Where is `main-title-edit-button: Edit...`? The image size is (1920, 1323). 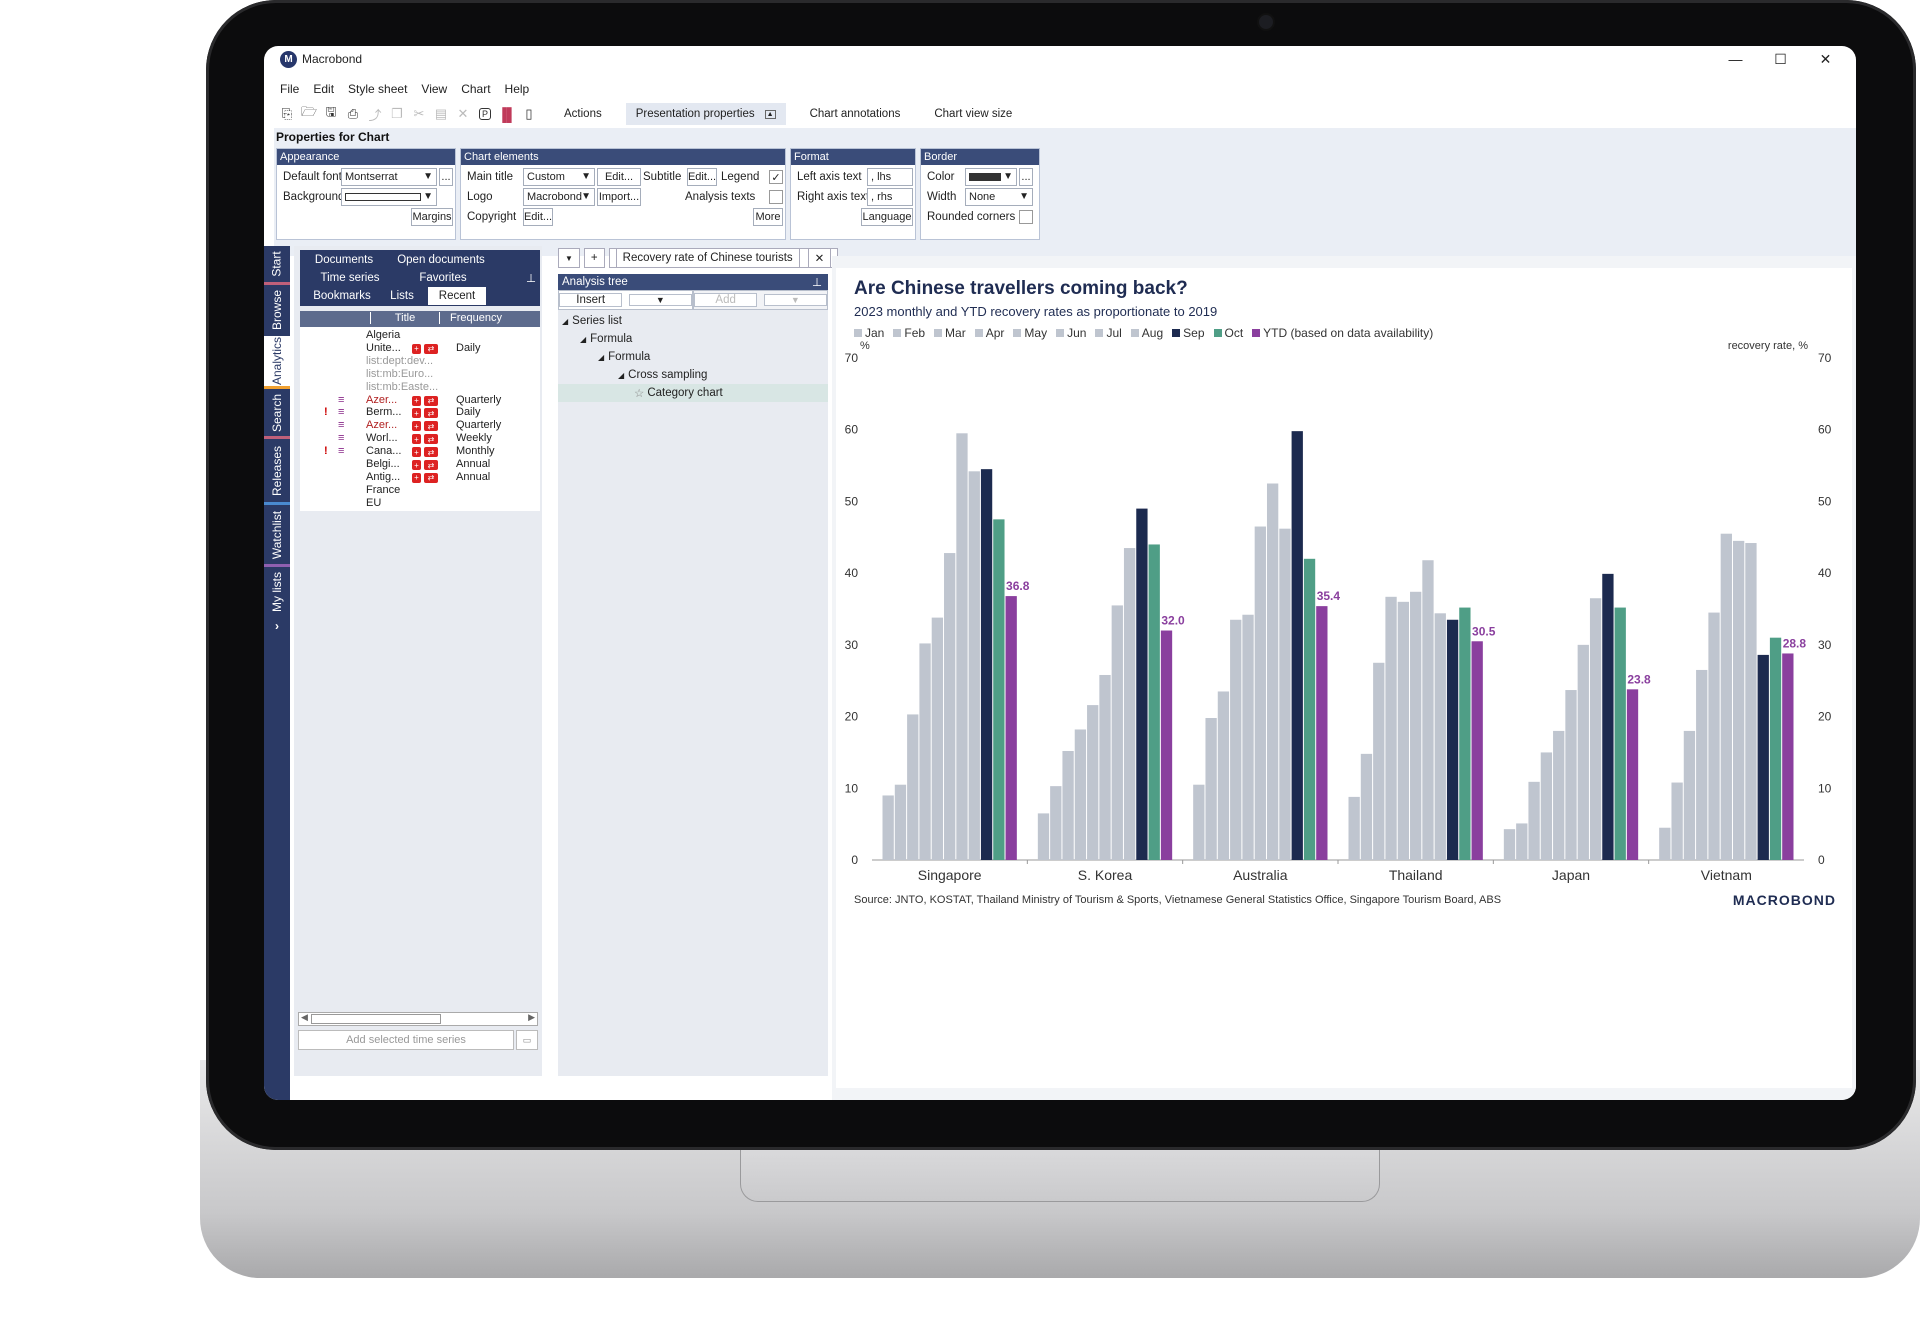
main-title-edit-button: Edit... is located at coordinates (619, 177).